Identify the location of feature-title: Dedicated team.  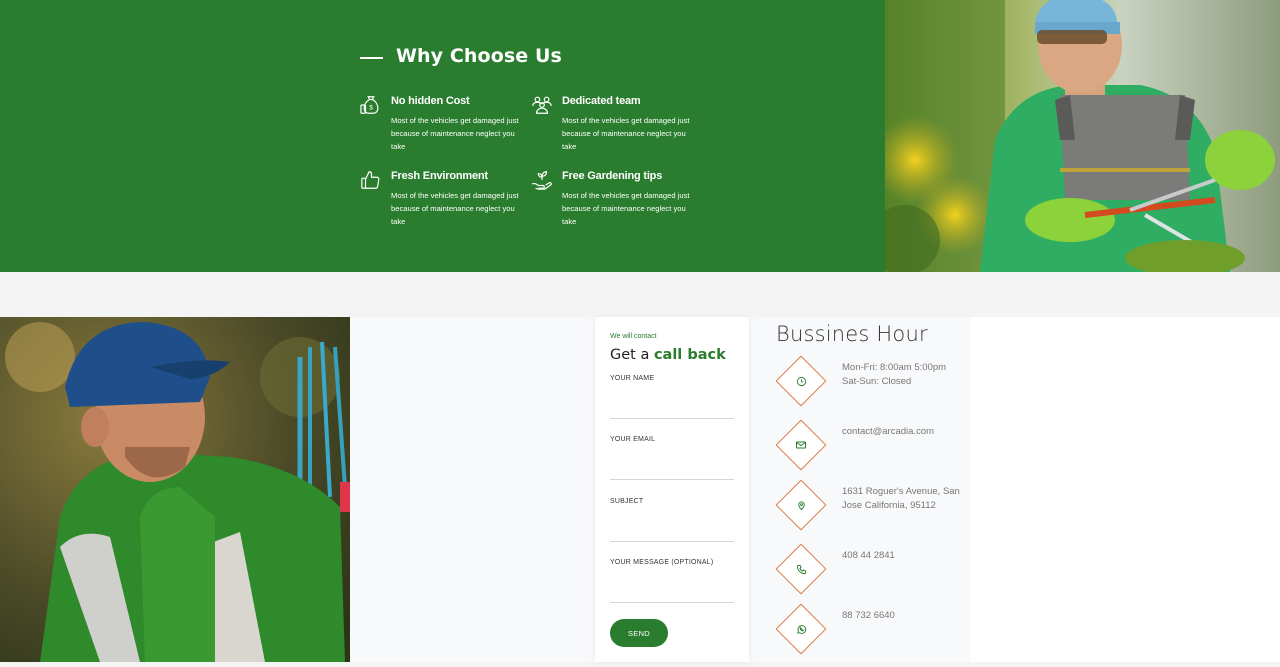
(601, 101).